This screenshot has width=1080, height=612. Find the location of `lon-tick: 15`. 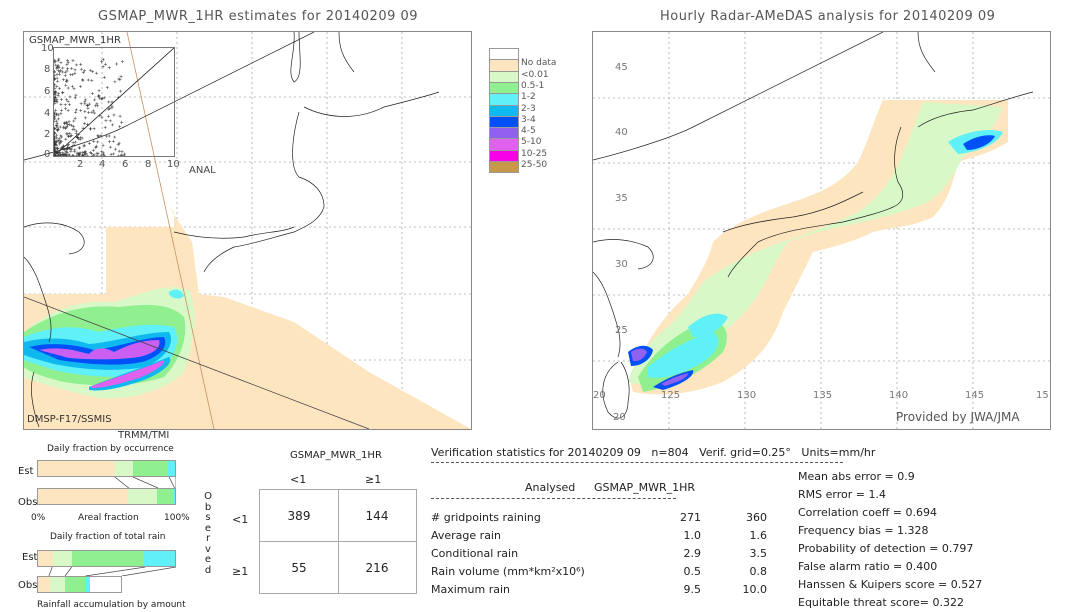

lon-tick: 15 is located at coordinates (1042, 395).